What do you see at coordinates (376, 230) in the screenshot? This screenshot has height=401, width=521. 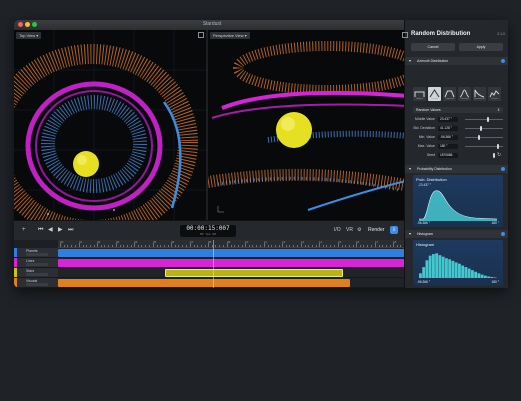 I see `render-button: Render` at bounding box center [376, 230].